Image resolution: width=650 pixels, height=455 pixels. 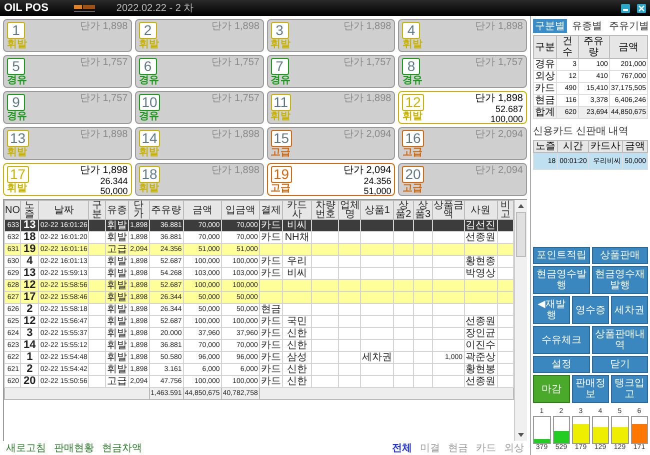 What do you see at coordinates (67, 143) in the screenshot?
I see `pump-card: 13 휘발 단가 1,898` at bounding box center [67, 143].